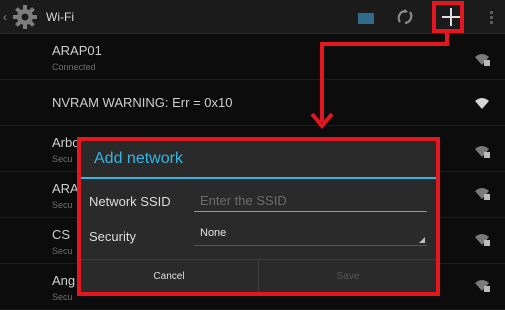 The width and height of the screenshot is (505, 310). What do you see at coordinates (130, 201) in the screenshot?
I see `ssid-label: Network SSID` at bounding box center [130, 201].